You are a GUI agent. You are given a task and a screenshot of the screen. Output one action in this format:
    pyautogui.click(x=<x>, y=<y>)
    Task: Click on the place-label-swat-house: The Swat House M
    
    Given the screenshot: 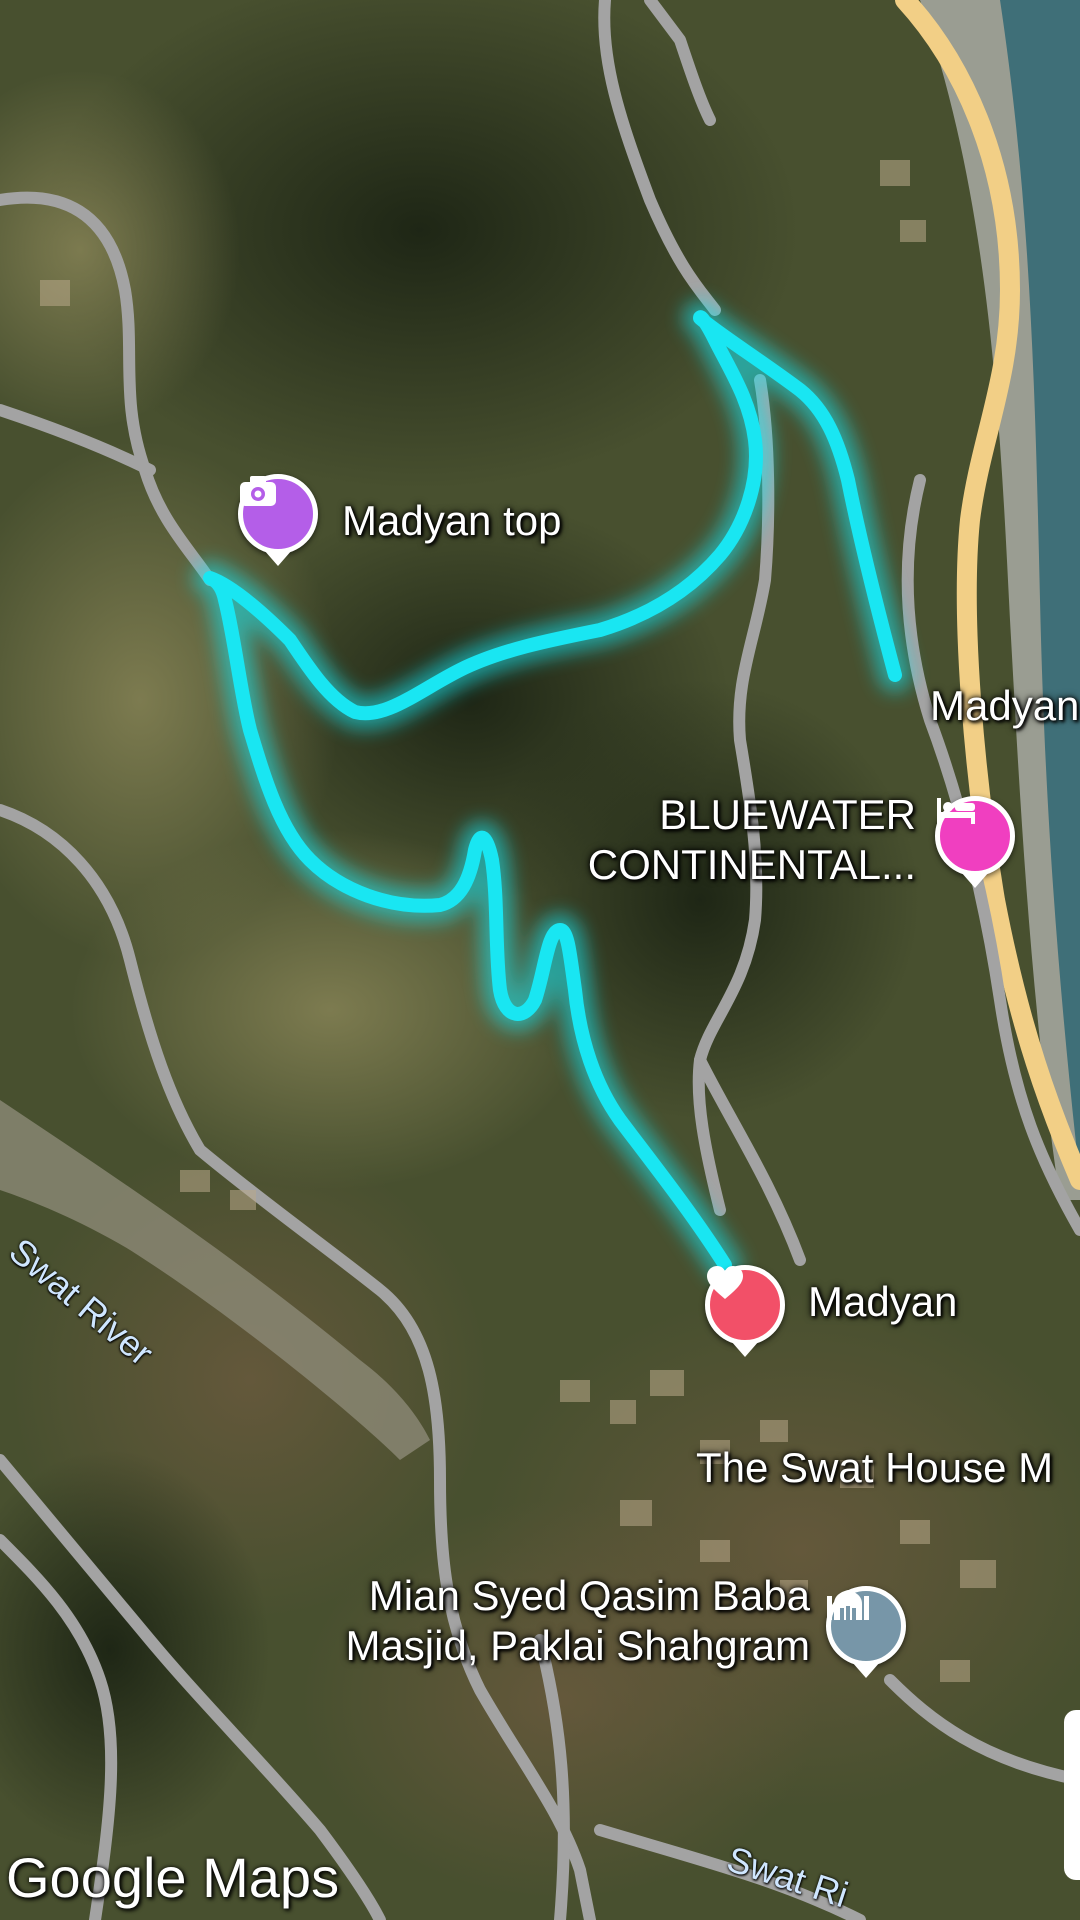 What is the action you would take?
    pyautogui.click(x=874, y=1468)
    